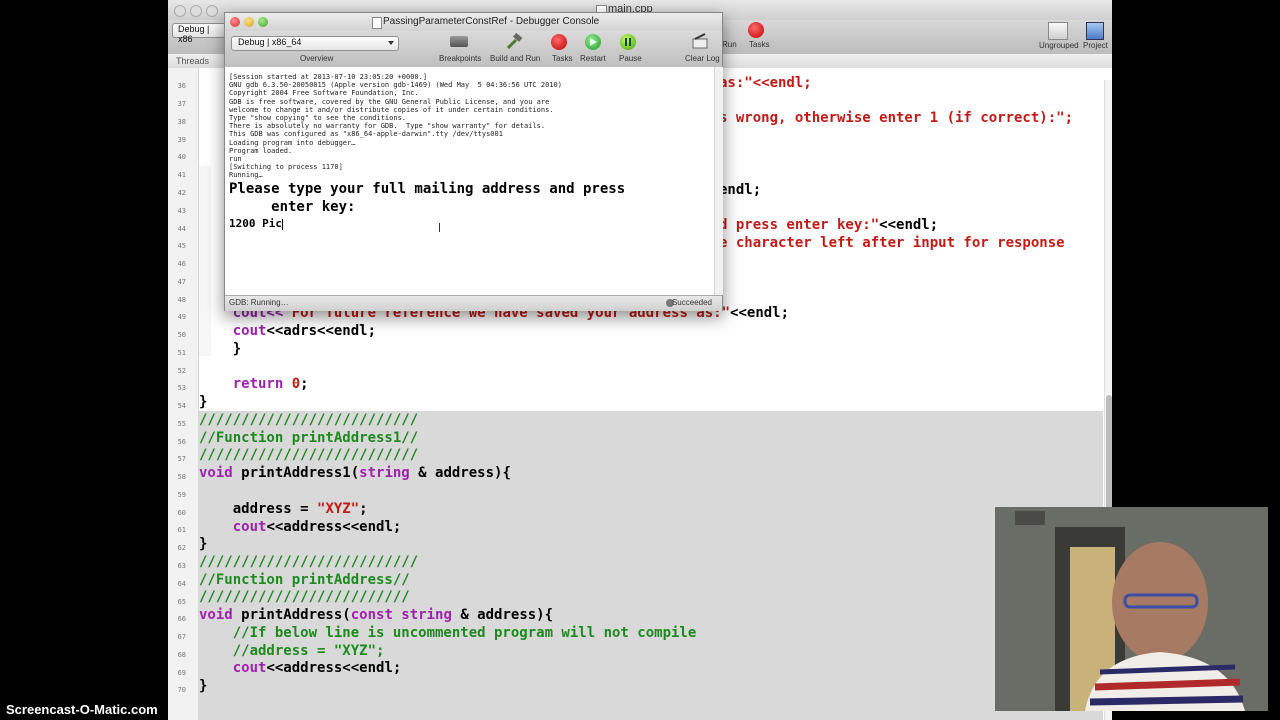 Image resolution: width=1280 pixels, height=720 pixels. What do you see at coordinates (181, 442) in the screenshot?
I see `line-number: 56` at bounding box center [181, 442].